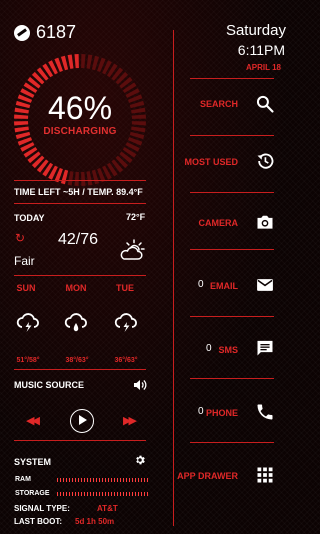 This screenshot has width=320, height=534. I want to click on search-icon, so click(265, 104).